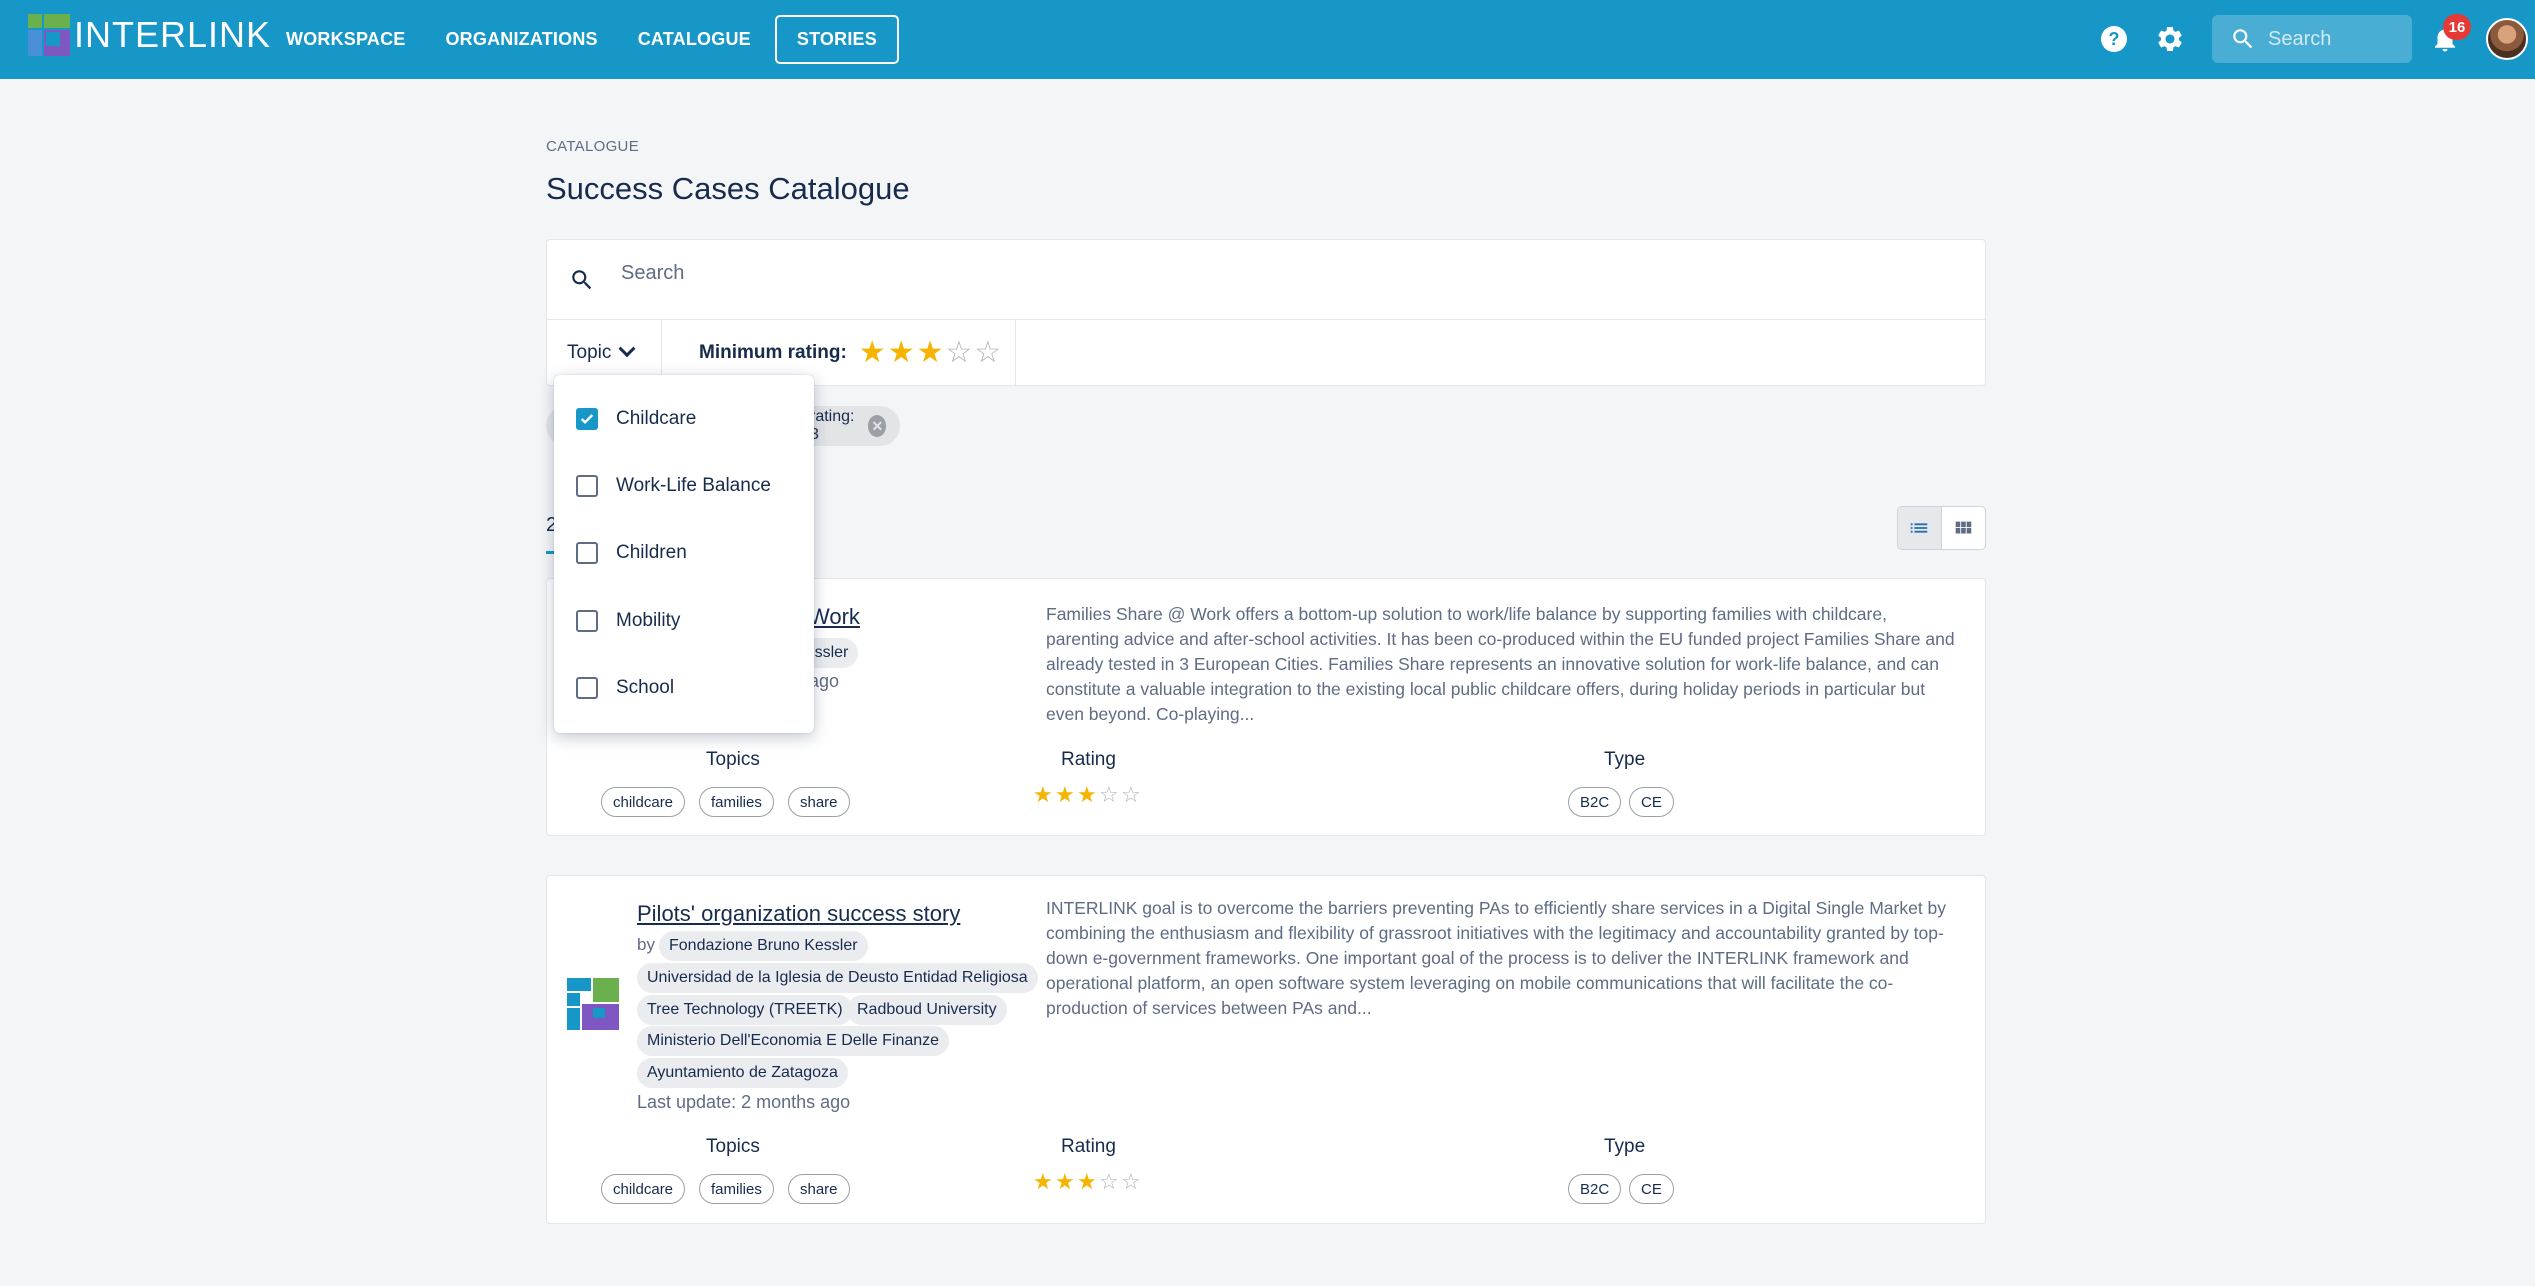 The width and height of the screenshot is (2535, 1286). I want to click on chevron-down-icon, so click(627, 349).